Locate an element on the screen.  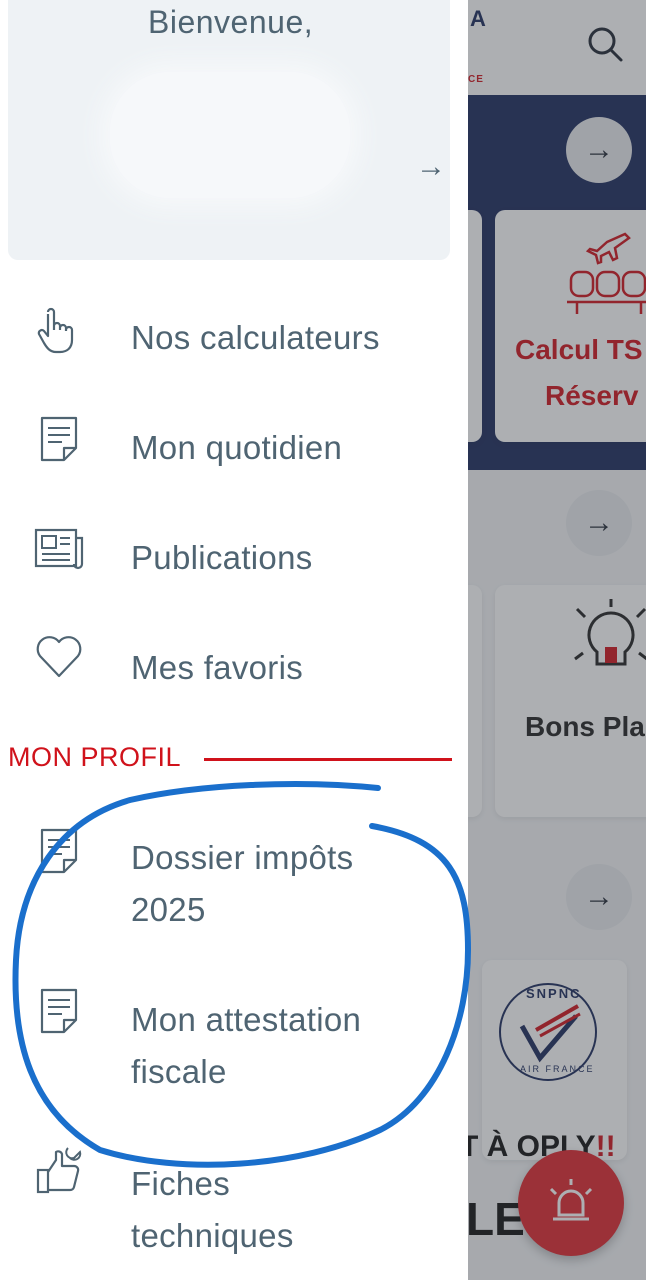
pointing-hand-icon is located at coordinates (55, 330).